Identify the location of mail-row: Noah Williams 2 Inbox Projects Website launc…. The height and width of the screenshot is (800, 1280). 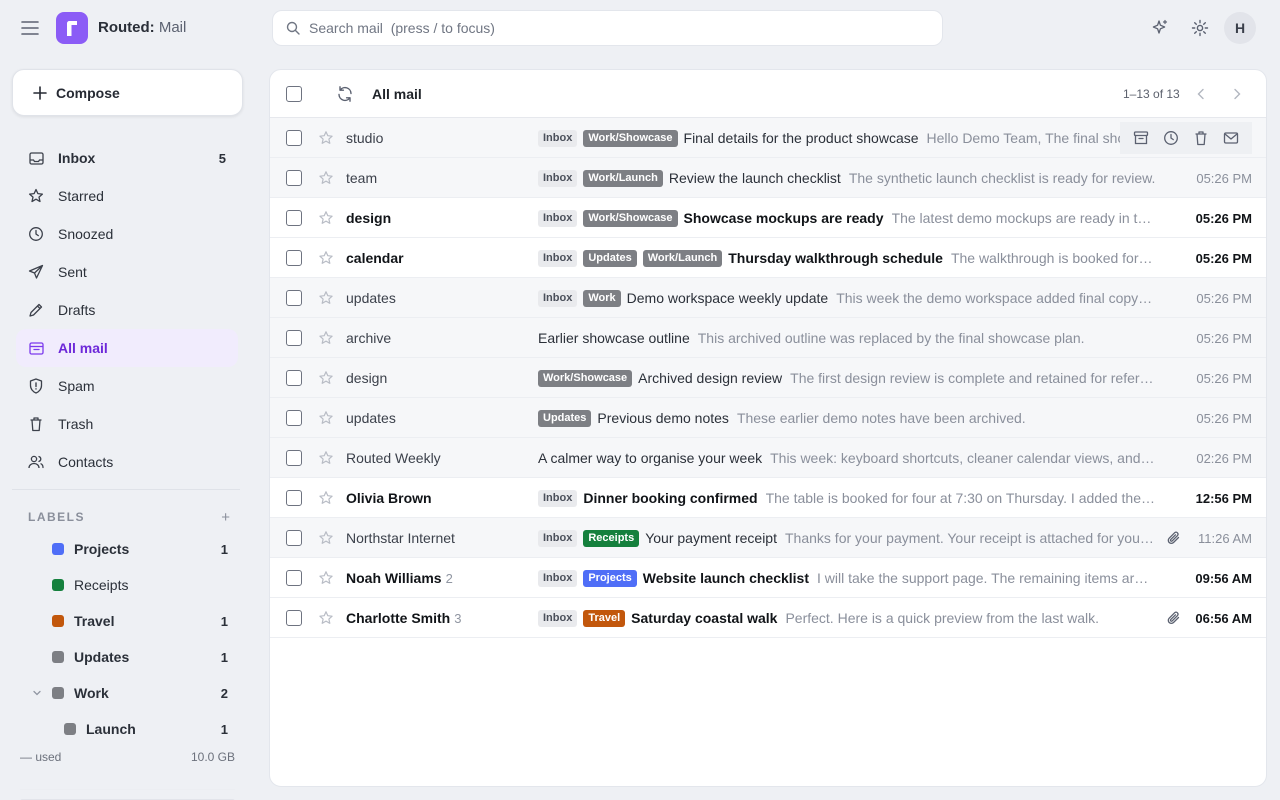
(768, 578).